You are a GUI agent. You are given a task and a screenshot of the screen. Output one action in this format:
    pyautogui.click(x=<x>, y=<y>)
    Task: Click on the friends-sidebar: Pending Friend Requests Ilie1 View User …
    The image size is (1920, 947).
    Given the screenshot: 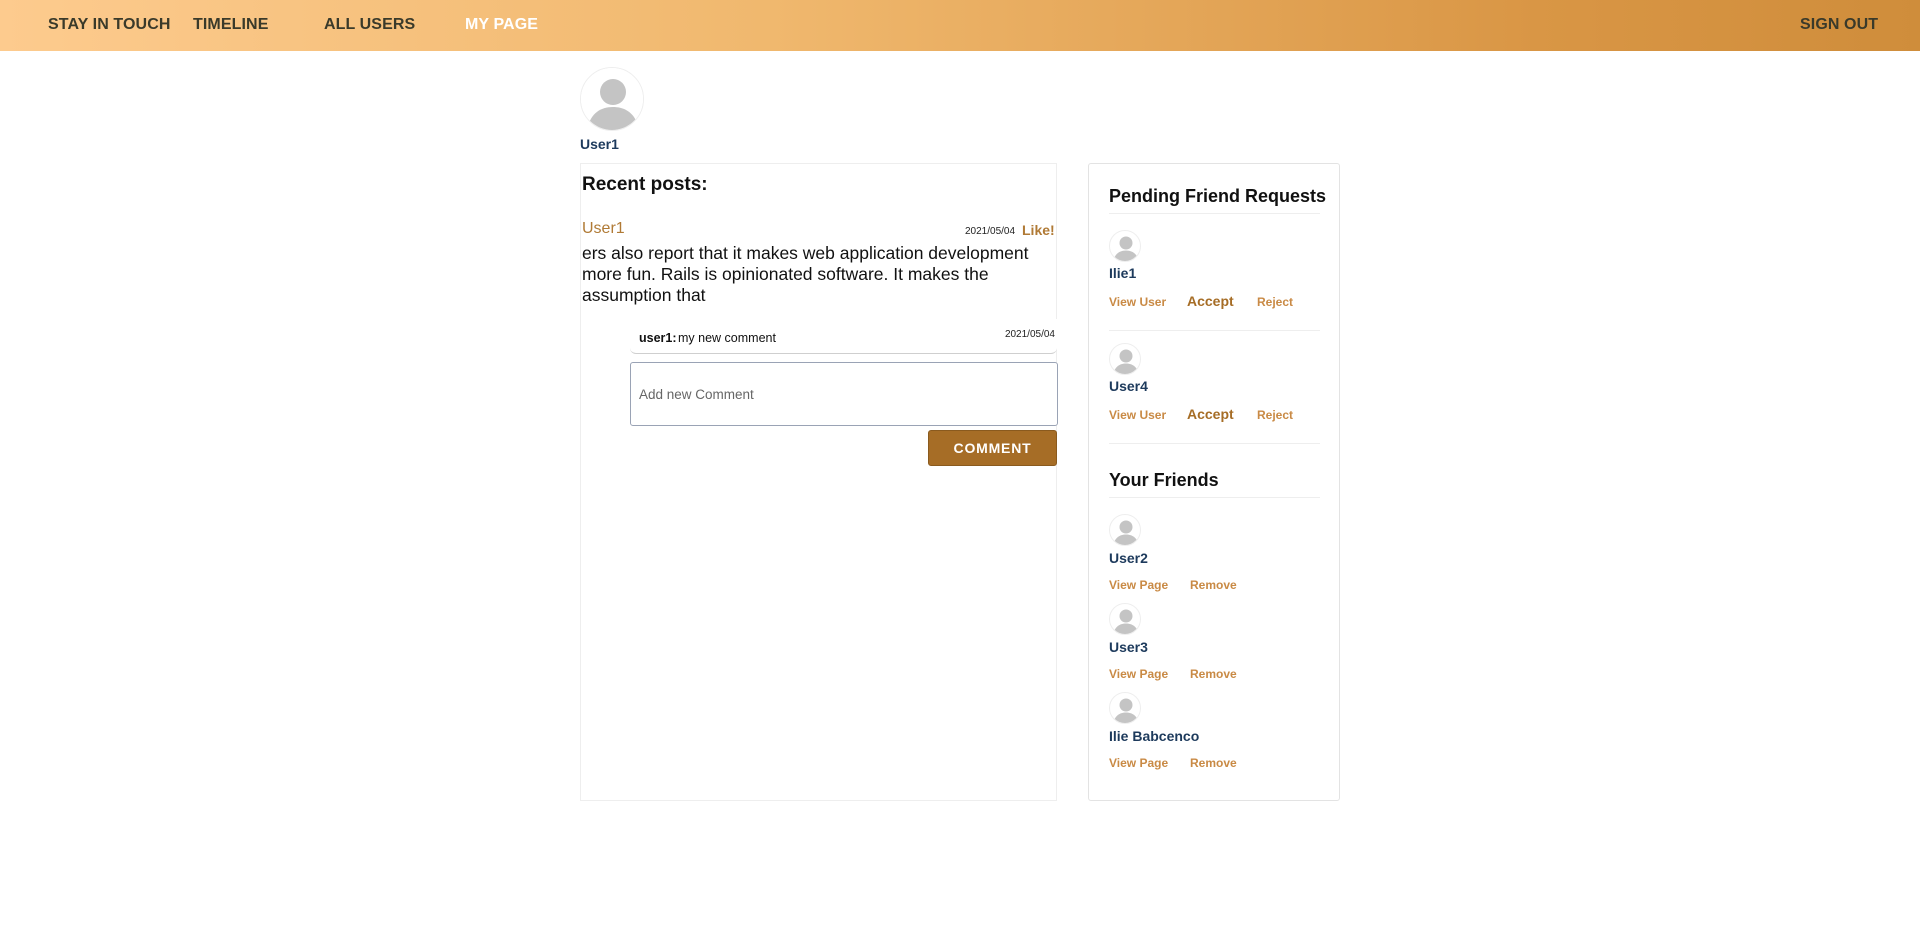 What is the action you would take?
    pyautogui.click(x=1214, y=482)
    